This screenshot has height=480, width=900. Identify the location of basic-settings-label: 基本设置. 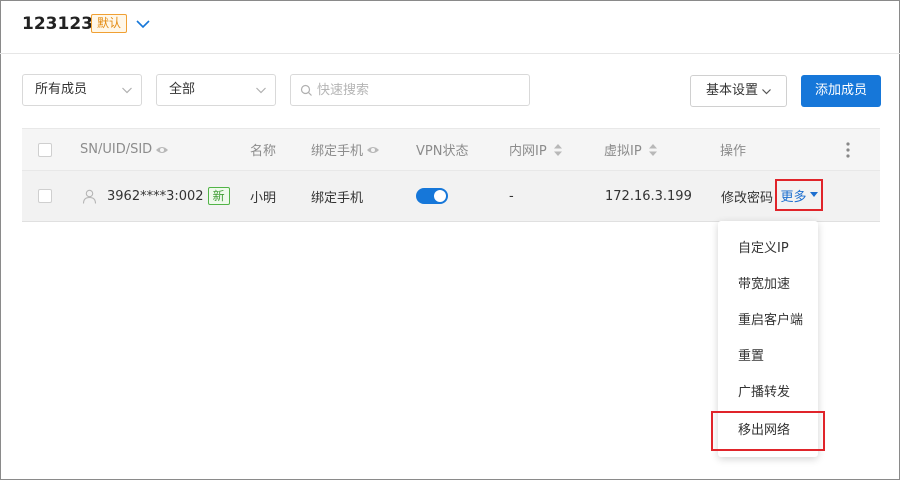
(732, 90).